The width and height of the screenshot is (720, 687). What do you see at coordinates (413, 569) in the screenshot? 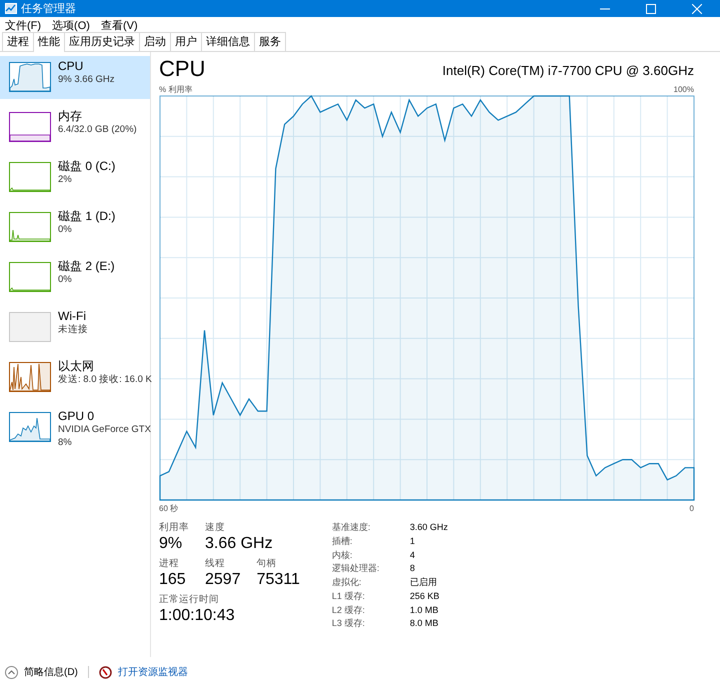
I see `spec-value: 8` at bounding box center [413, 569].